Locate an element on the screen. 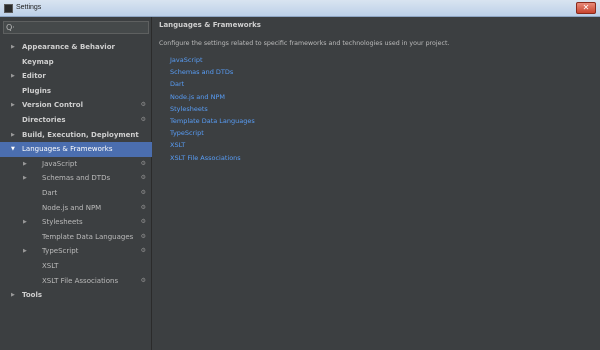  close-button: ✕ is located at coordinates (586, 8).